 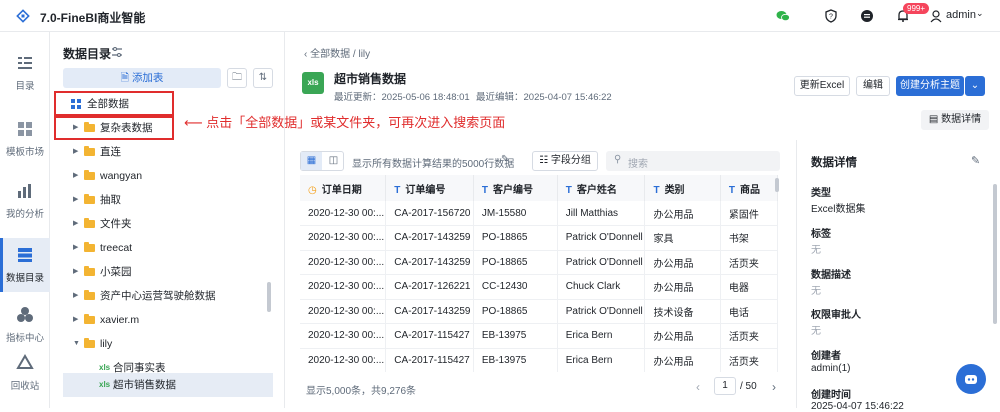 What do you see at coordinates (821, 234) in the screenshot?
I see `detail-key: 标签` at bounding box center [821, 234].